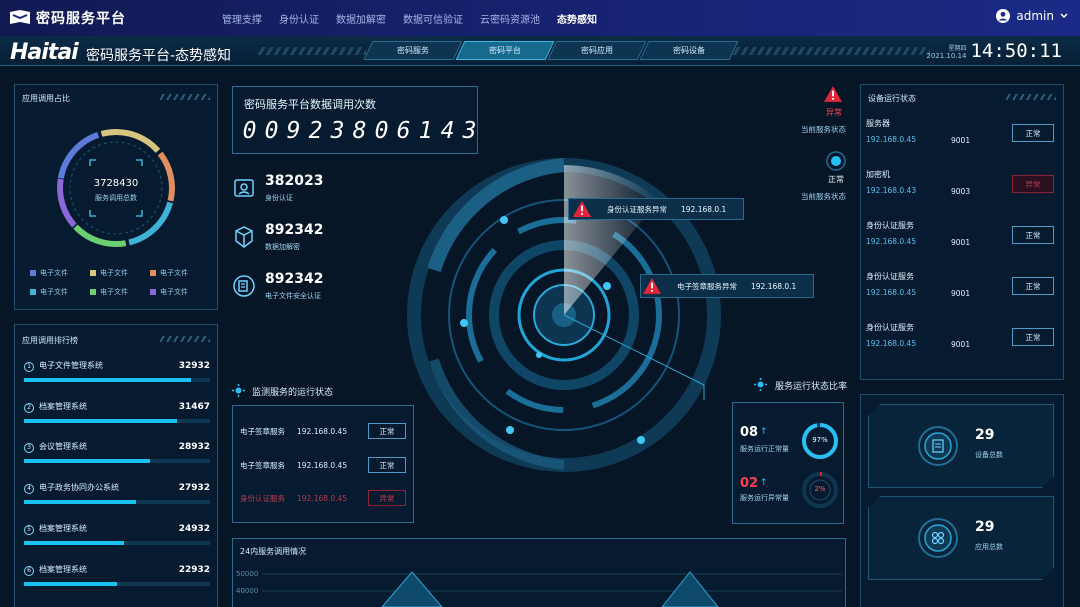 The image size is (1080, 607). What do you see at coordinates (68, 18) in the screenshot?
I see `brand: 密码服务平台` at bounding box center [68, 18].